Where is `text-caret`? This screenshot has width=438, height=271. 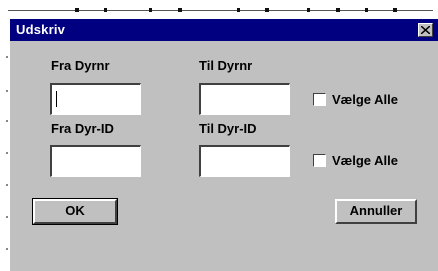 text-caret is located at coordinates (56, 99).